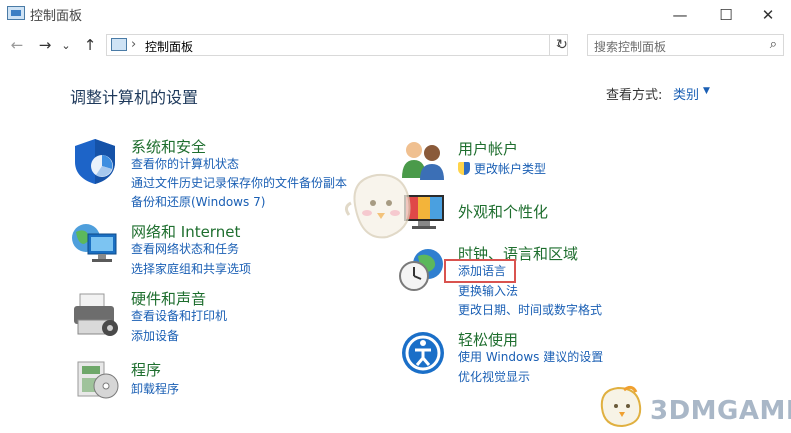 Image resolution: width=791 pixels, height=433 pixels. What do you see at coordinates (422, 270) in the screenshot?
I see `clock-globe-icon` at bounding box center [422, 270].